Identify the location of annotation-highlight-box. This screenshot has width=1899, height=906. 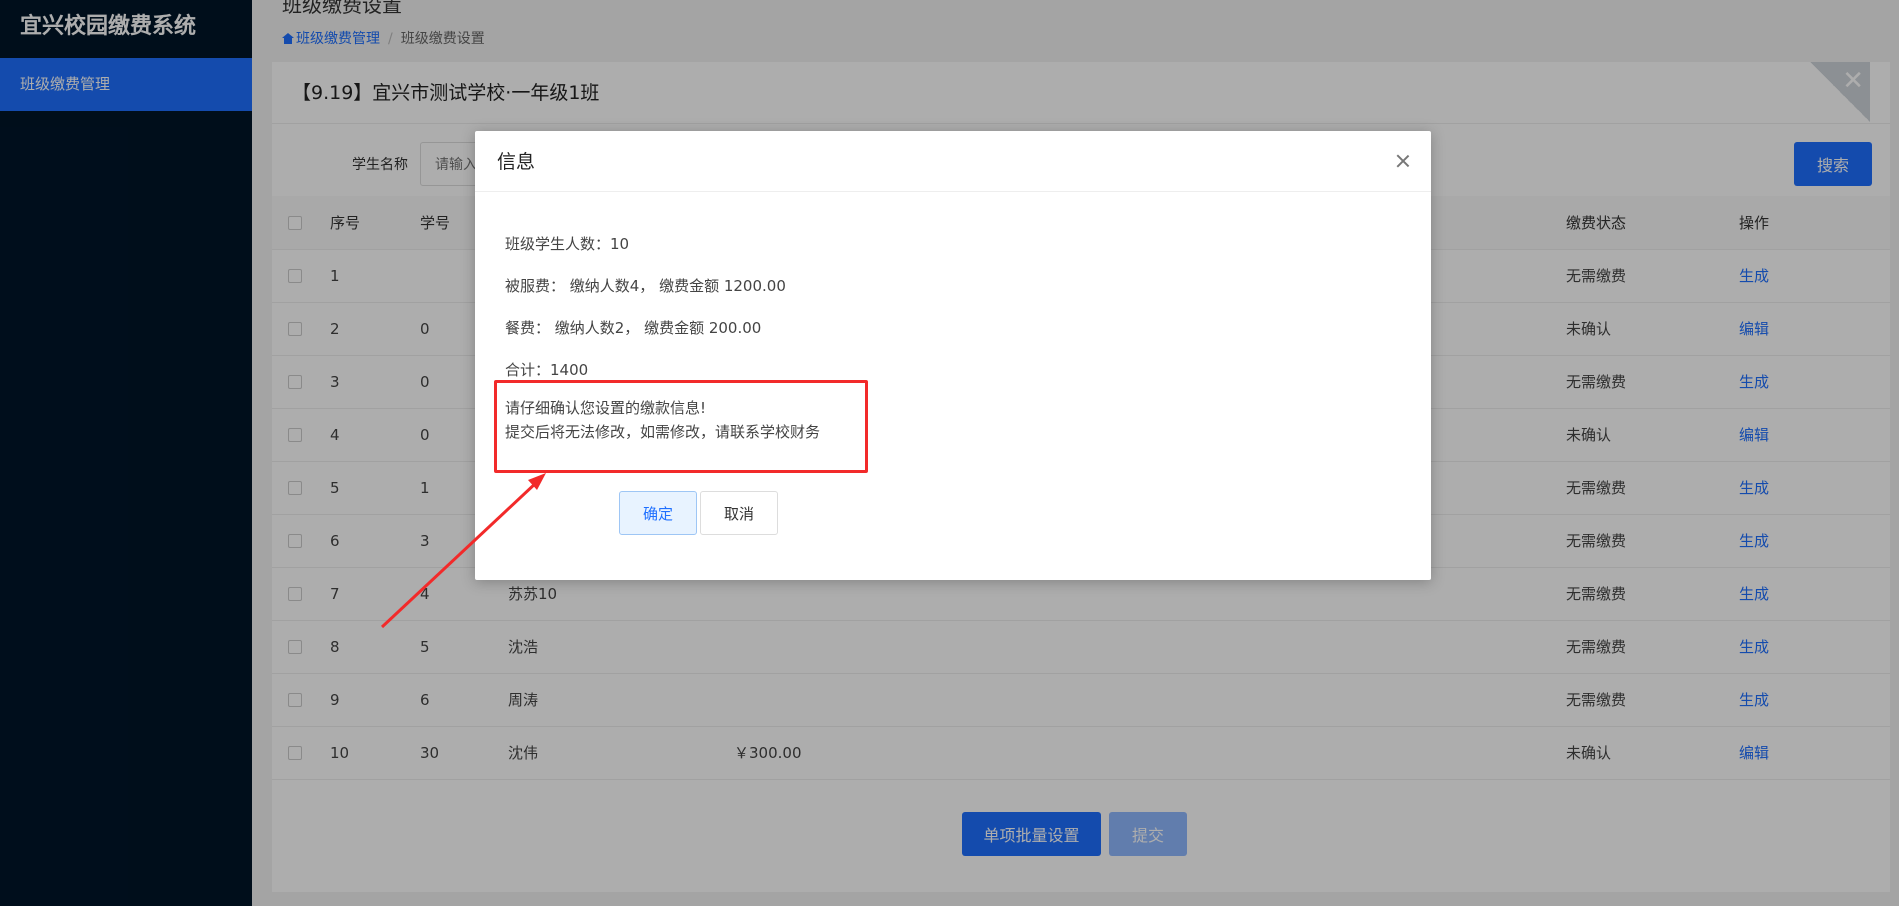
(681, 426).